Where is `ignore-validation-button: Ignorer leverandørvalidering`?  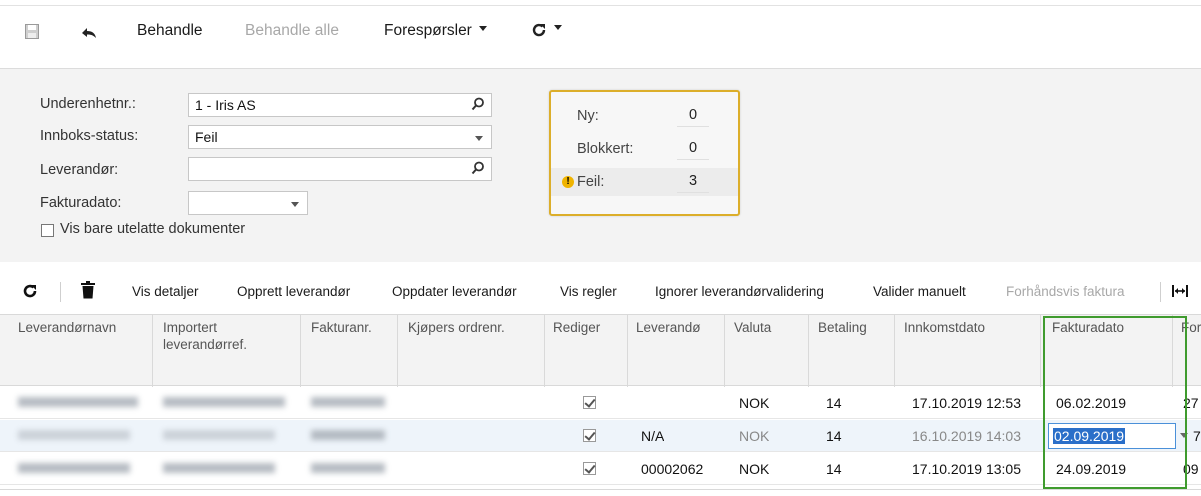 ignore-validation-button: Ignorer leverandørvalidering is located at coordinates (739, 291).